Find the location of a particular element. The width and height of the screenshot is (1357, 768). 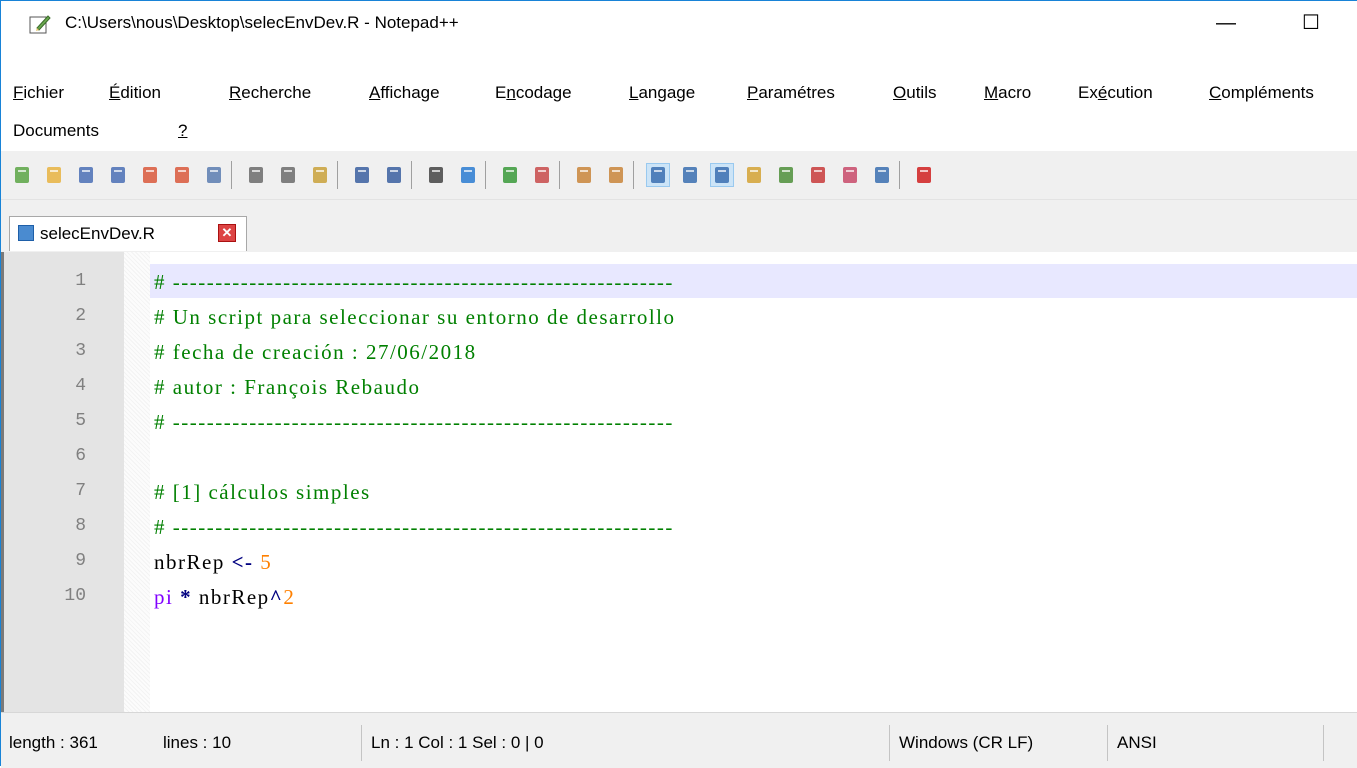

cut-icon is located at coordinates (256, 175).